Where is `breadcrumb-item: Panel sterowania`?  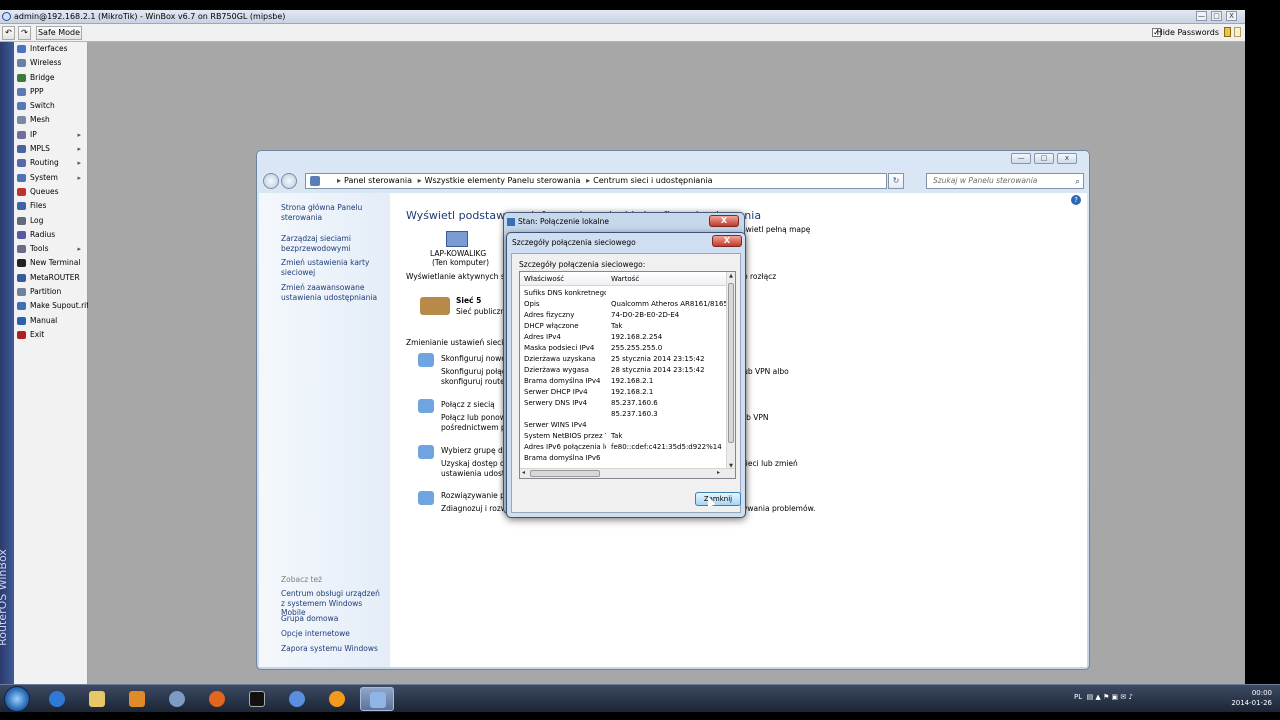 breadcrumb-item: Panel sterowania is located at coordinates (378, 180).